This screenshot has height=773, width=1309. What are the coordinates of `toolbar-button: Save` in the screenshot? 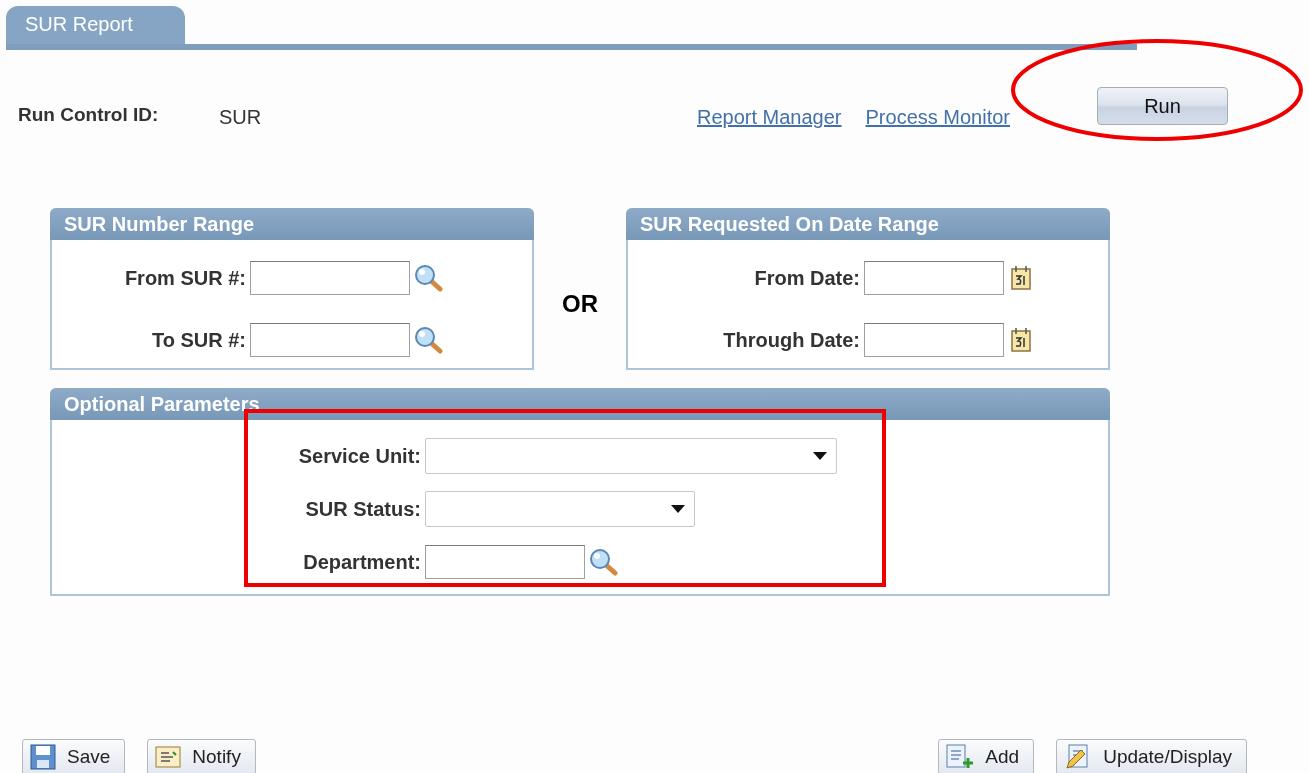 It's located at (74, 756).